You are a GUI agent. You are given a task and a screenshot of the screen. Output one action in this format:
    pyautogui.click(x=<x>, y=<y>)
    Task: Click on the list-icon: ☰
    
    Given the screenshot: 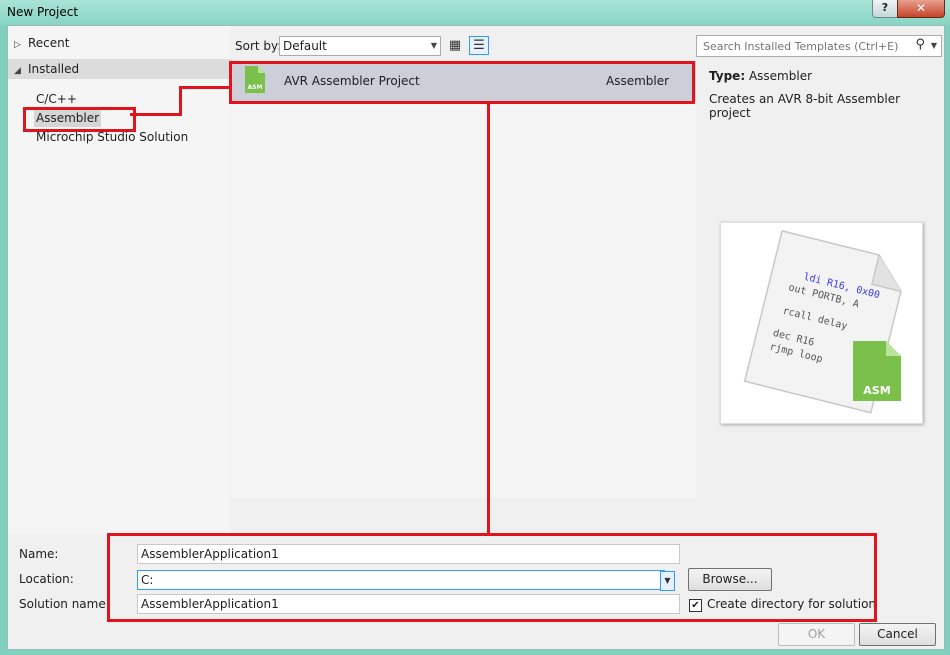 What is the action you would take?
    pyautogui.click(x=479, y=45)
    